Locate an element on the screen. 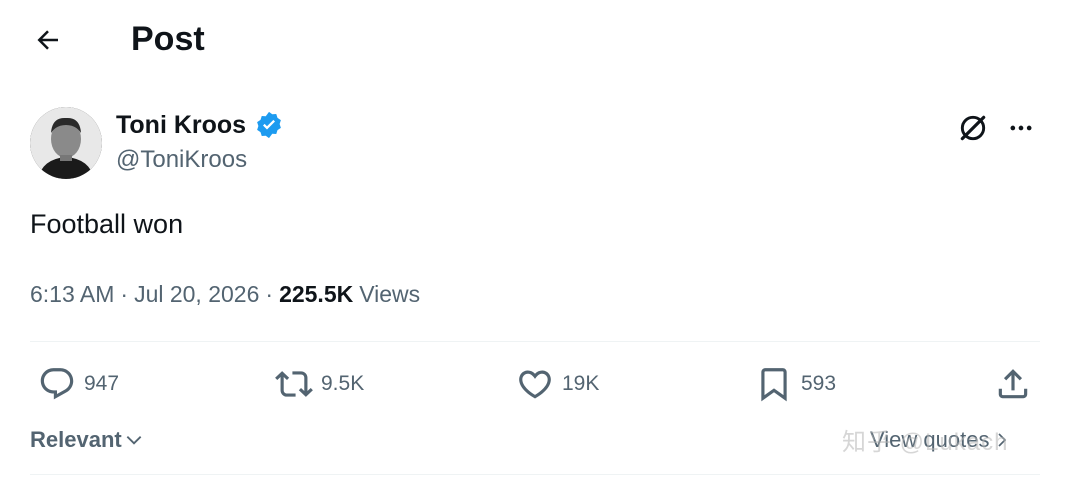 Image resolution: width=1080 pixels, height=488 pixels. tweet-meta: 6:13 AM · Jul 20, 2026 · 225.5K Views is located at coordinates (225, 294).